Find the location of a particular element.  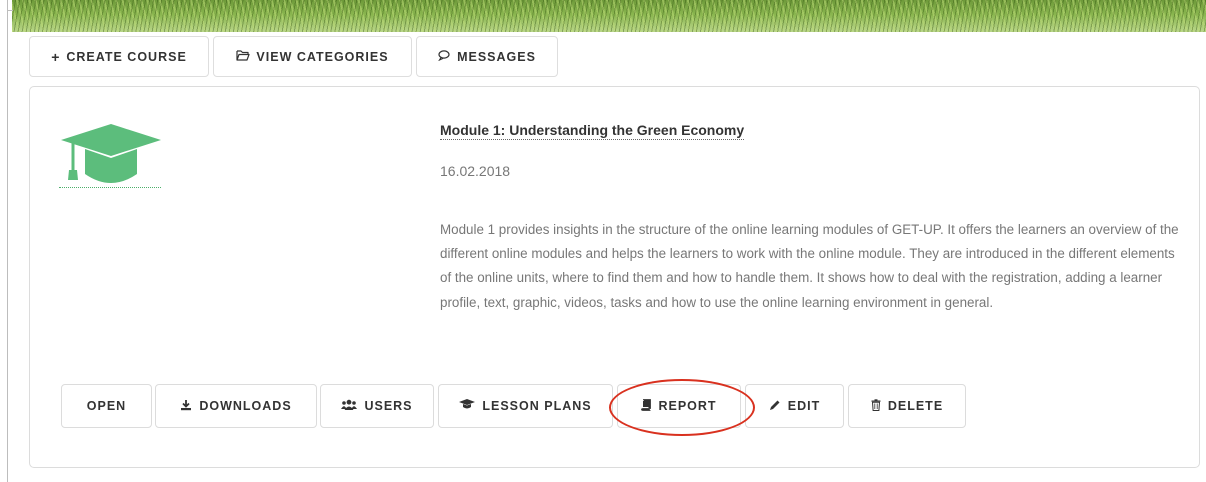

trash-icon is located at coordinates (876, 406).